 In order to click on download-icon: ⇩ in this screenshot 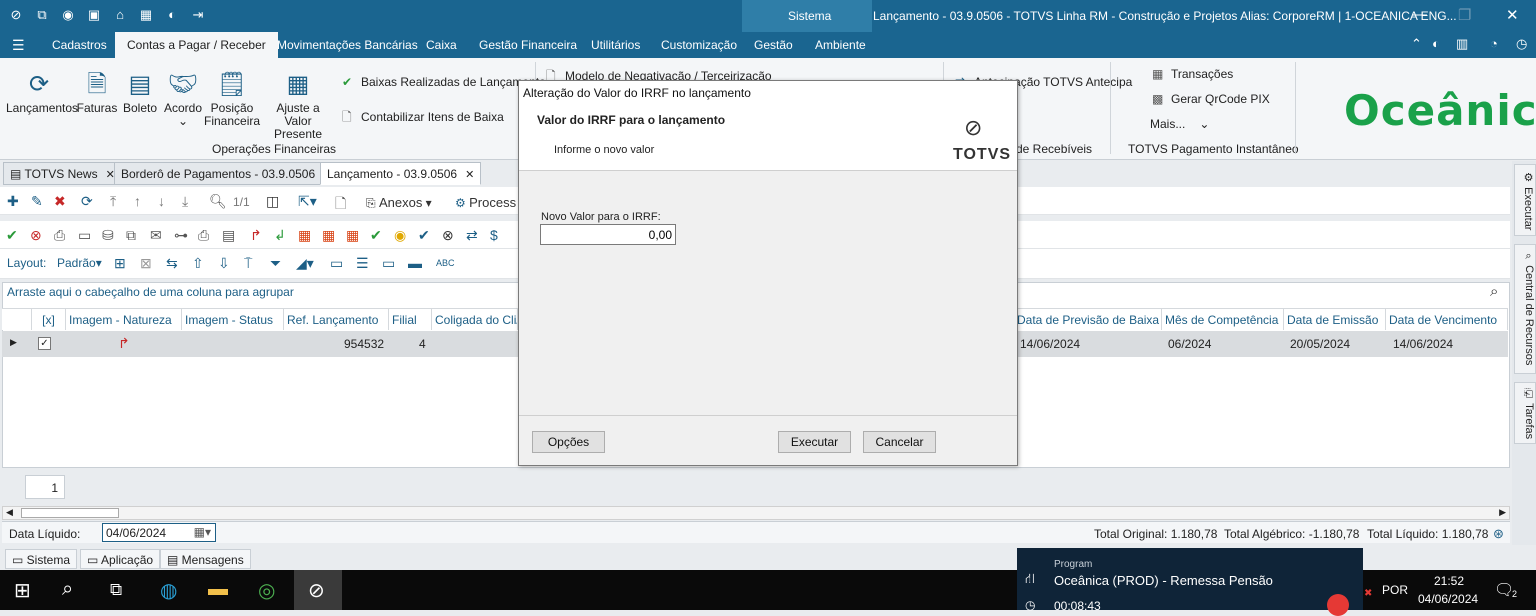, I will do `click(224, 263)`.